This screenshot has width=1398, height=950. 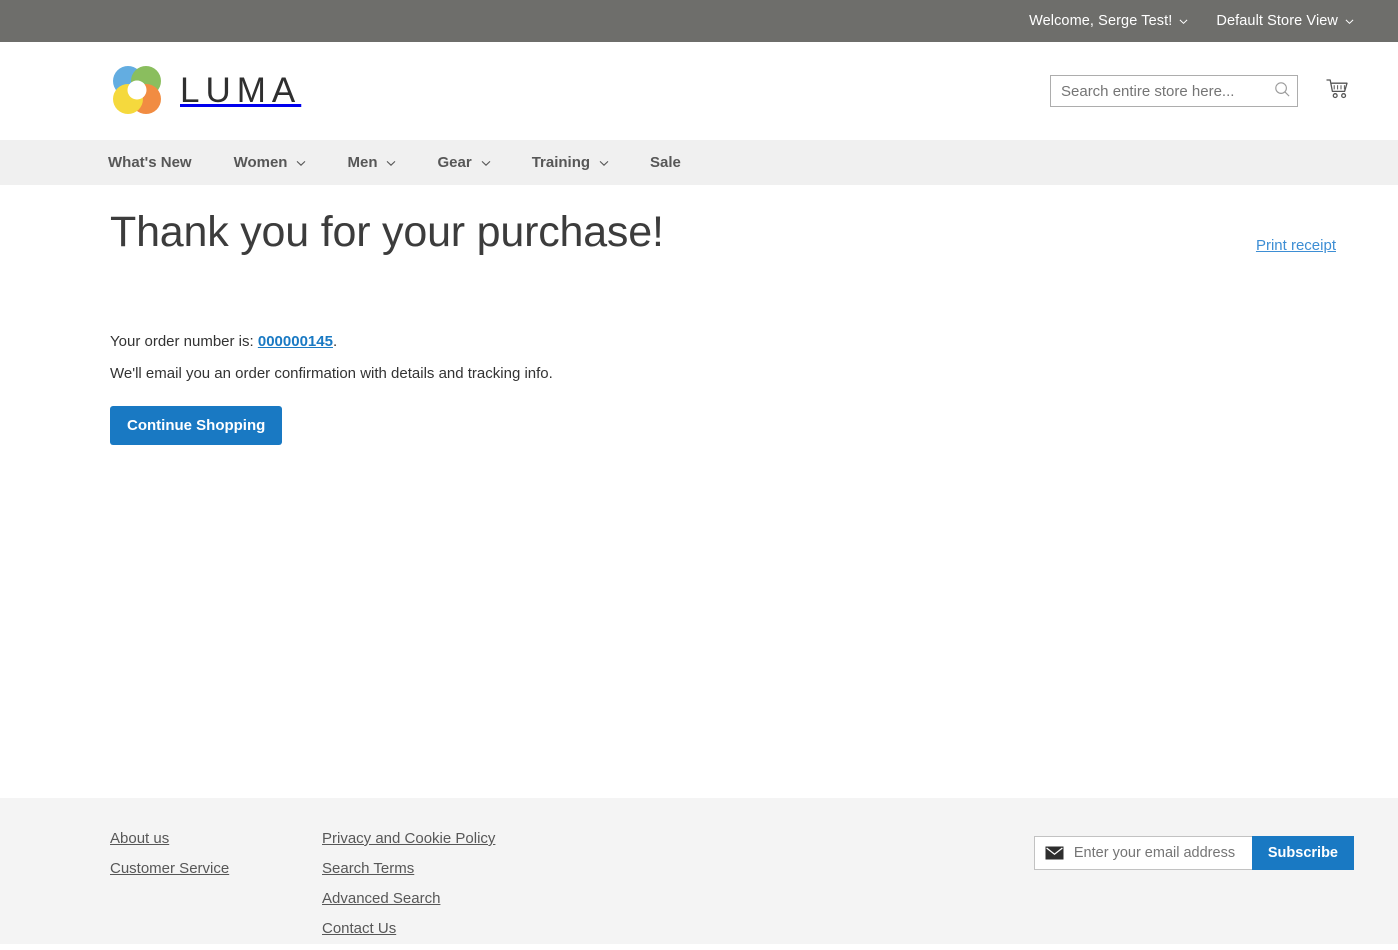 I want to click on newsletter-signup: Subscribe, so click(x=1193, y=853).